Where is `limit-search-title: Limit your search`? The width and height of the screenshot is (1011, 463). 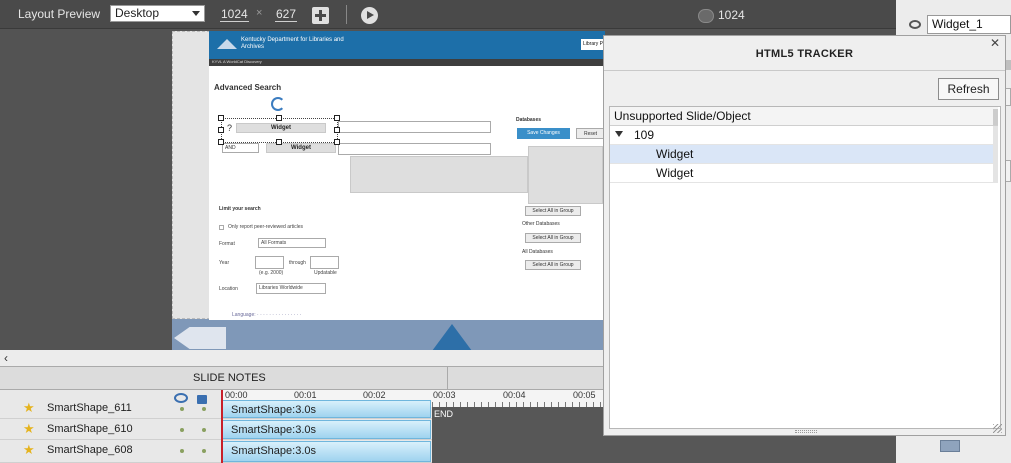
limit-search-title: Limit your search is located at coordinates (240, 209).